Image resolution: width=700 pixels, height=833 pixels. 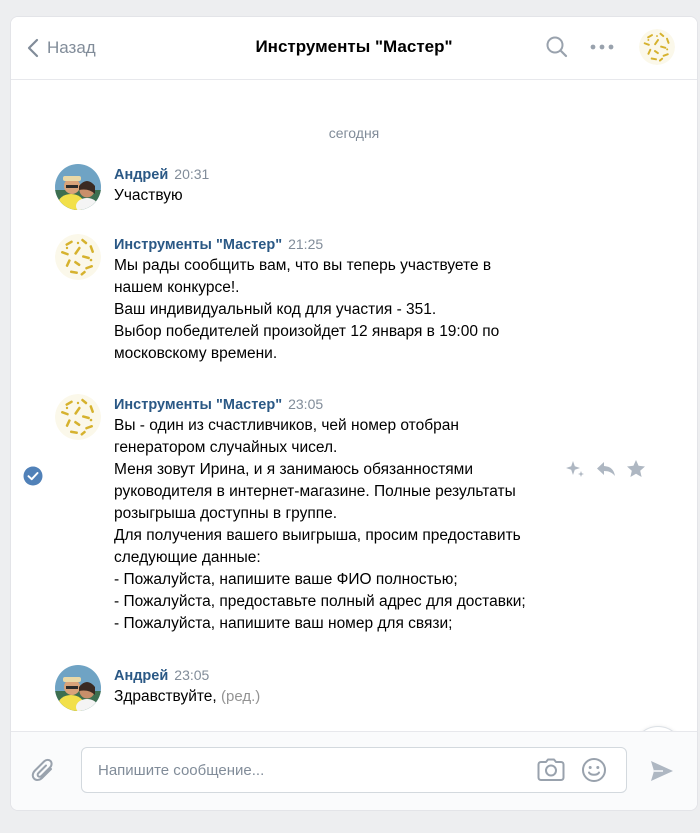 I want to click on more-dots-icon, so click(x=602, y=47).